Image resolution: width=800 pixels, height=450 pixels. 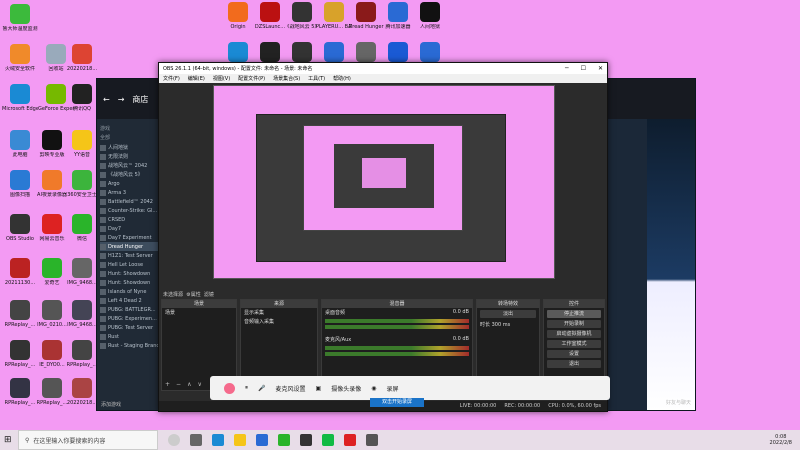 I want to click on edge-icon, so click(x=218, y=440).